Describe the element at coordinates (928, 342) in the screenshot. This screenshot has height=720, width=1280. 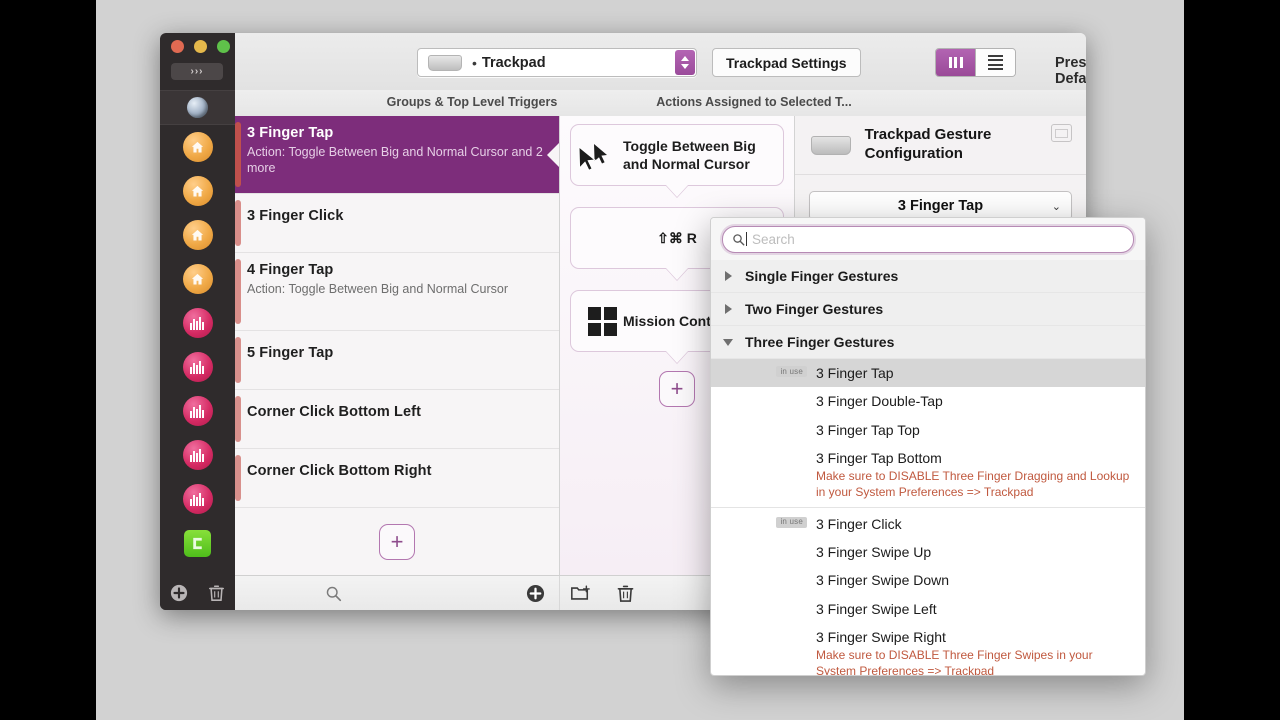
I see `gesture-group-row: Three Finger Gestures` at that location.